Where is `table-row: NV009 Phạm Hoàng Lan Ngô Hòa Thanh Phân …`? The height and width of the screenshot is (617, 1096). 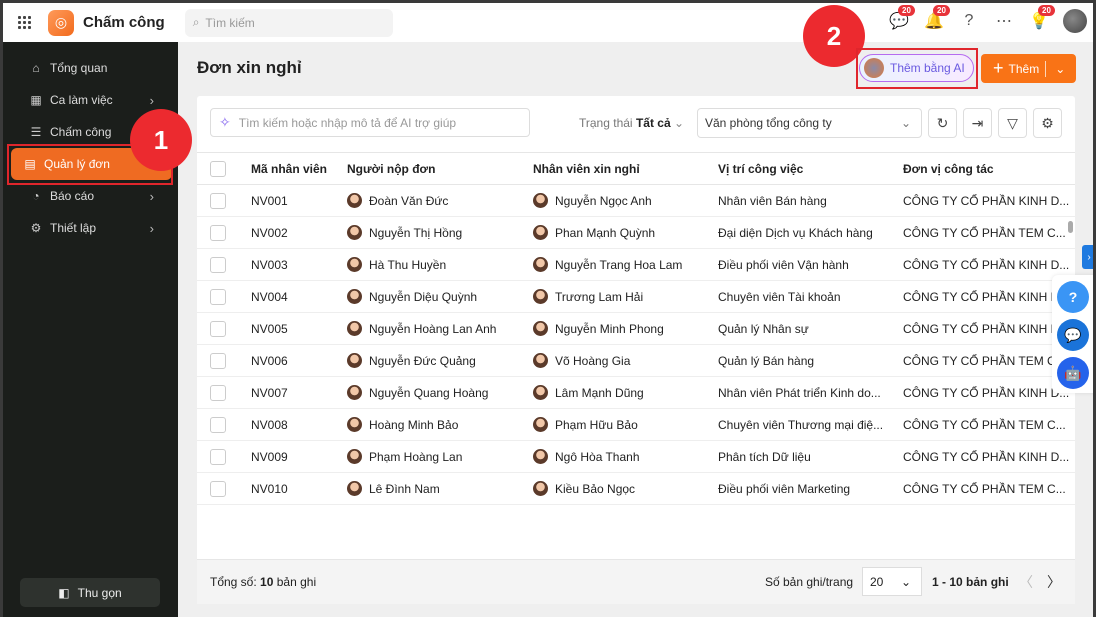
table-row: NV009 Phạm Hoàng Lan Ngô Hòa Thanh Phân … is located at coordinates (636, 456).